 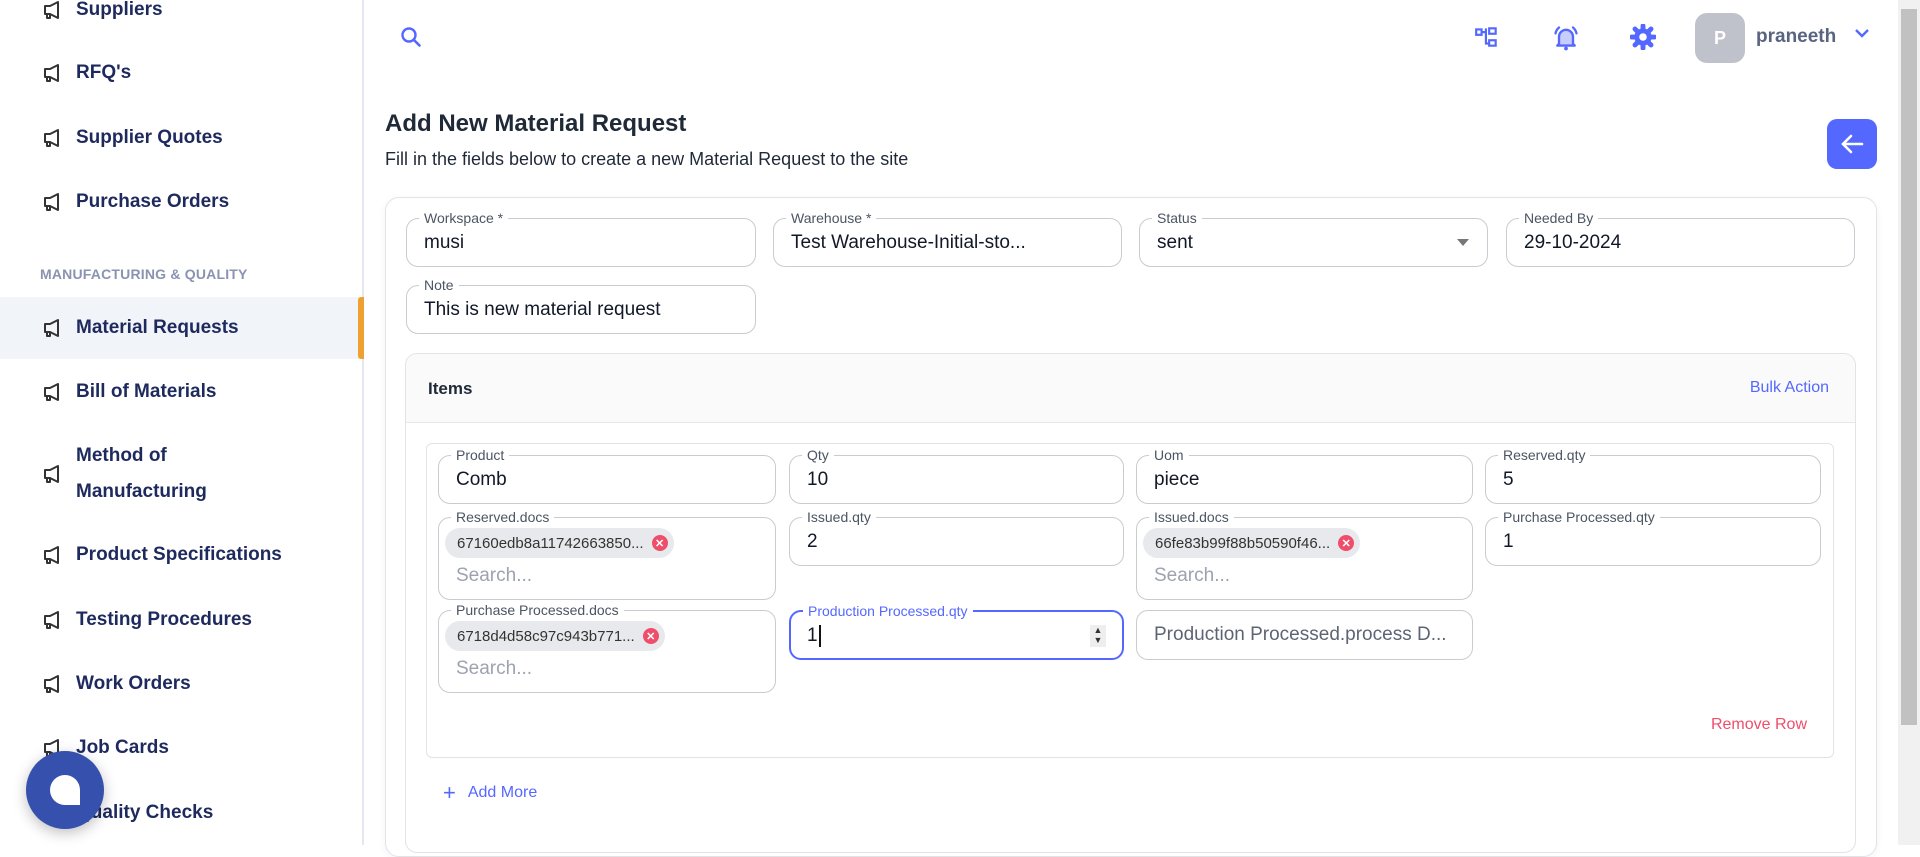 I want to click on chat-icon, so click(x=65, y=790).